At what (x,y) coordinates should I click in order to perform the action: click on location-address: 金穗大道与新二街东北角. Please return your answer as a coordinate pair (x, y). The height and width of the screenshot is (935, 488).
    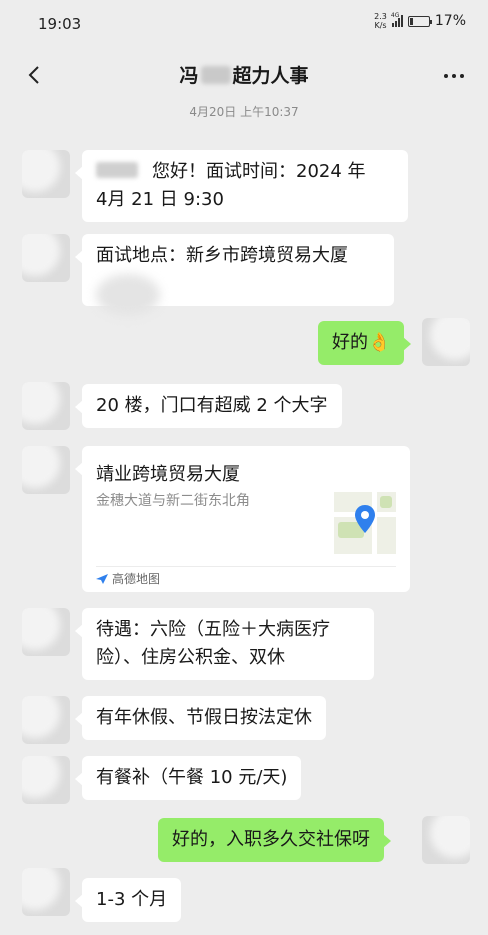
    Looking at the image, I should click on (173, 501).